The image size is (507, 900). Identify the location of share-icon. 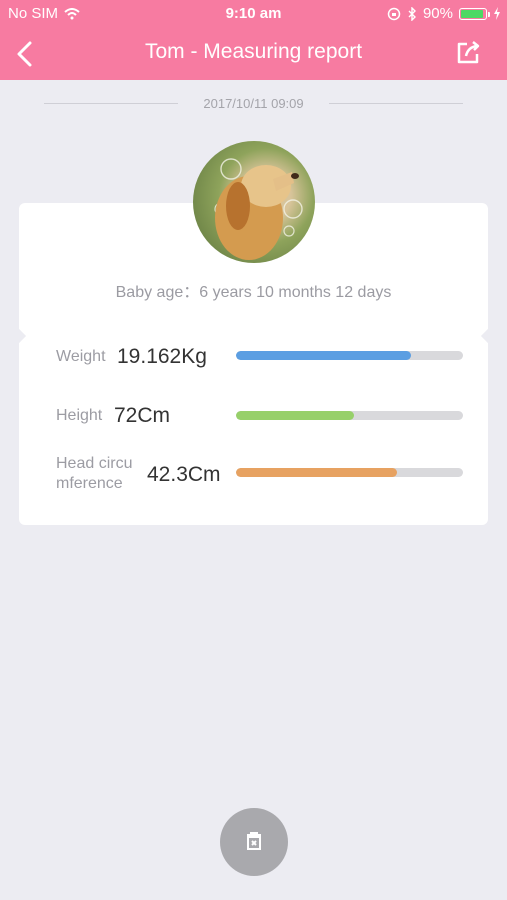
(468, 53).